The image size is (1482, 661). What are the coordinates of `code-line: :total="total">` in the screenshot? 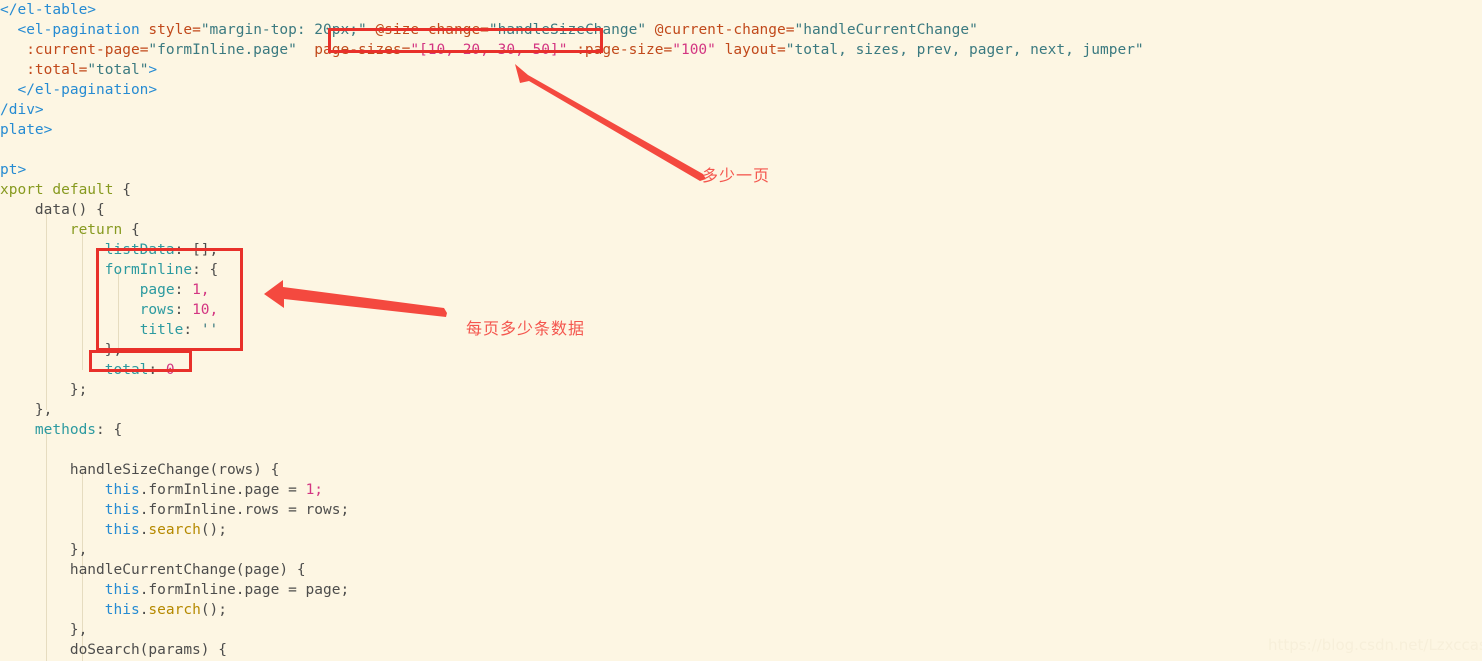 It's located at (78, 70).